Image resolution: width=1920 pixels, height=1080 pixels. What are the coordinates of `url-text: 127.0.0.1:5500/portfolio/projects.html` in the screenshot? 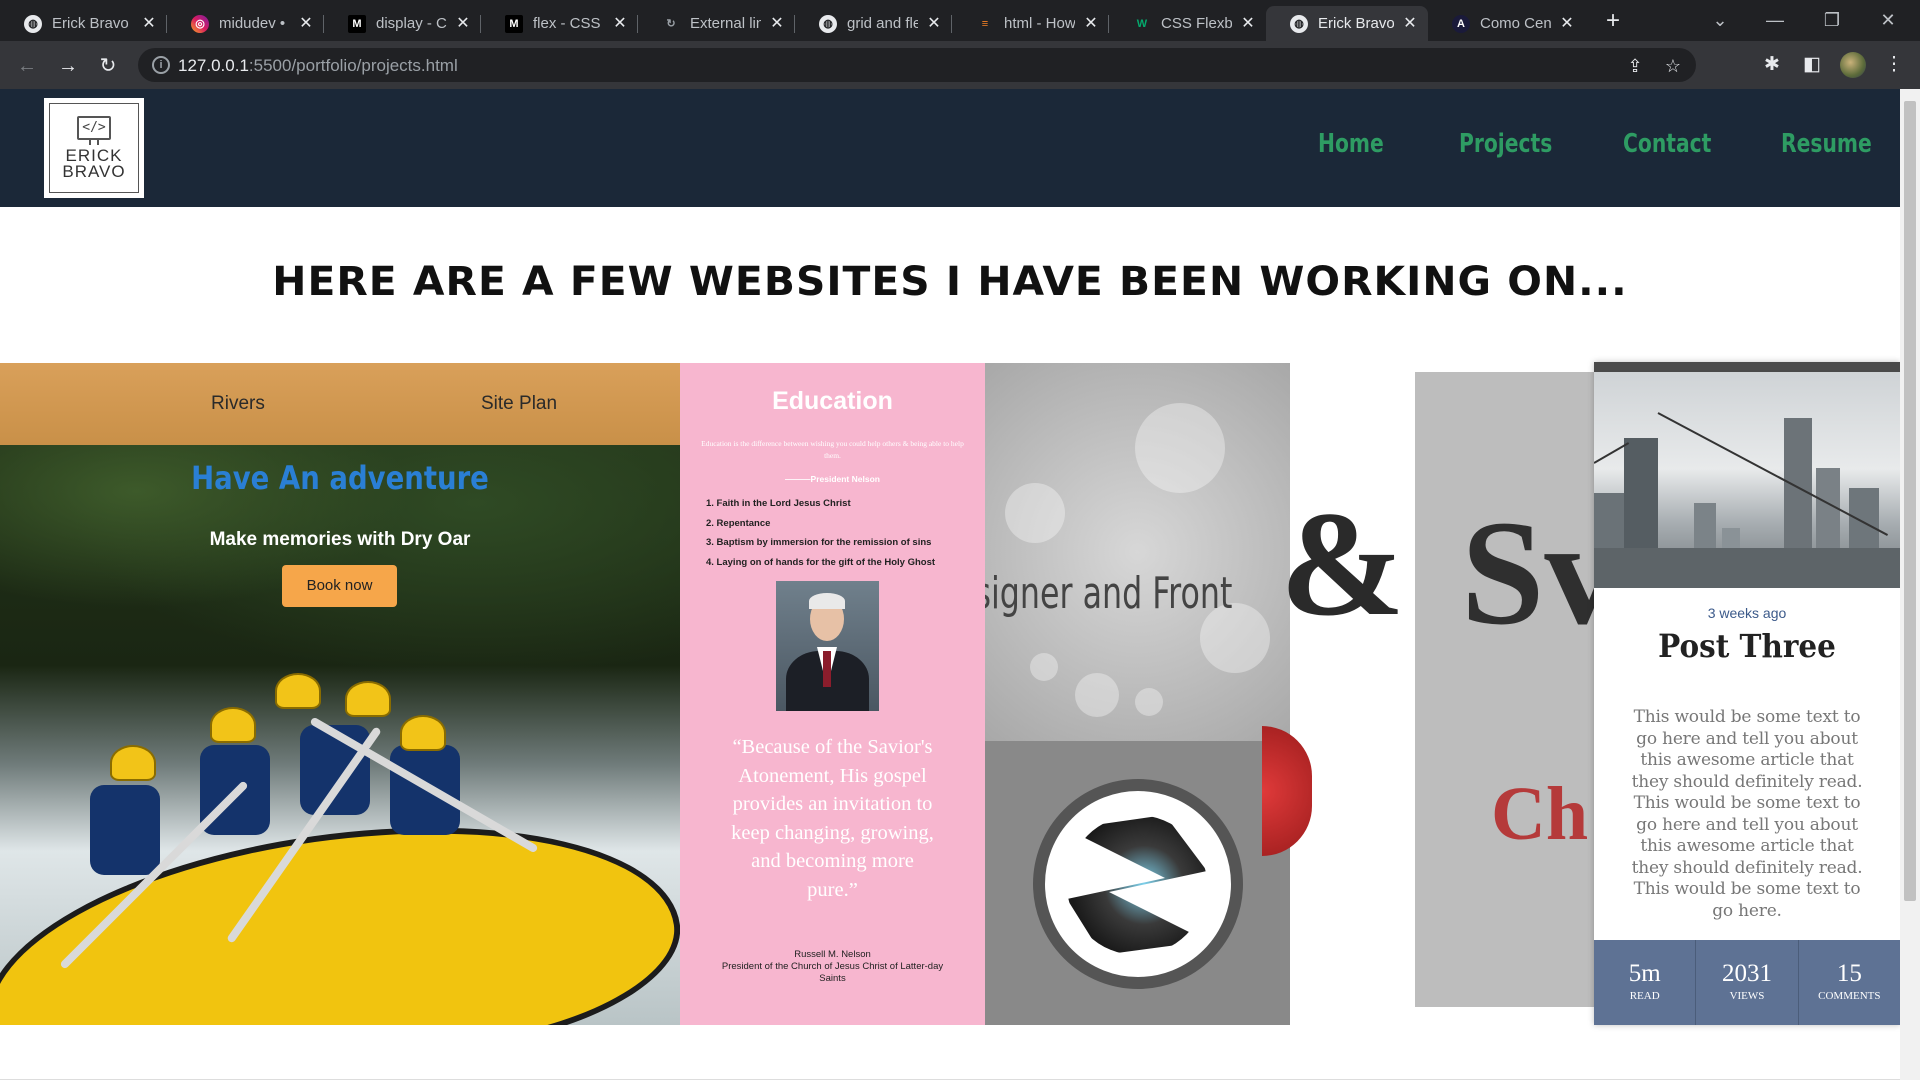 It's located at (318, 66).